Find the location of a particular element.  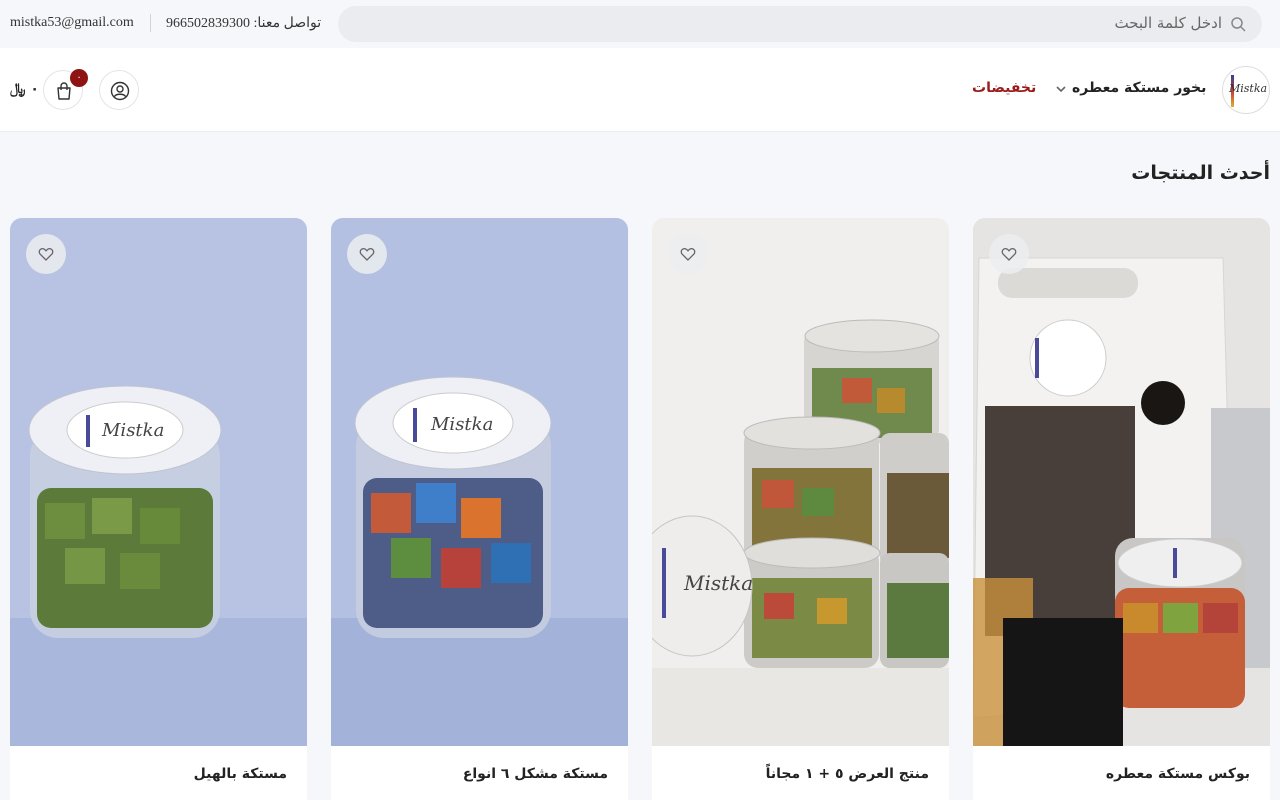

account-button is located at coordinates (119, 90).